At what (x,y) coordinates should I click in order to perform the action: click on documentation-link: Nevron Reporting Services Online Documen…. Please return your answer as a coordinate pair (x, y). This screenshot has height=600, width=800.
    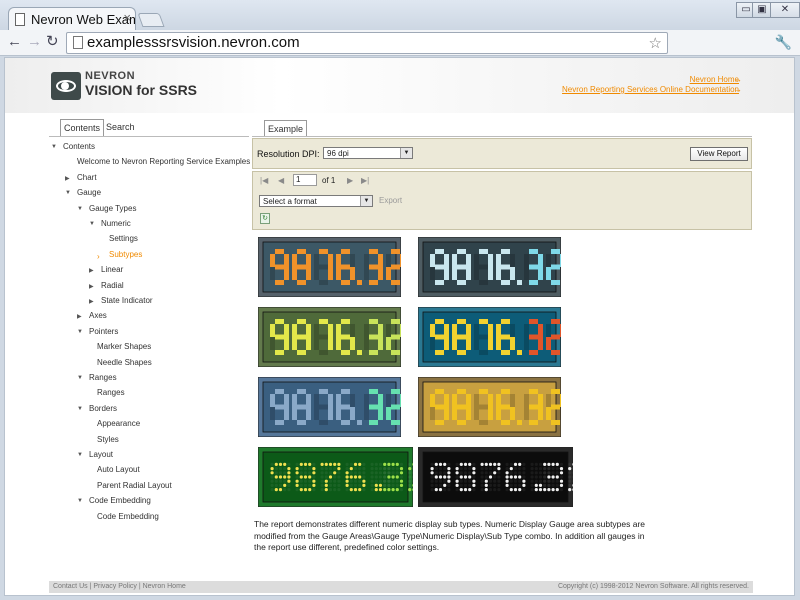
    Looking at the image, I should click on (650, 89).